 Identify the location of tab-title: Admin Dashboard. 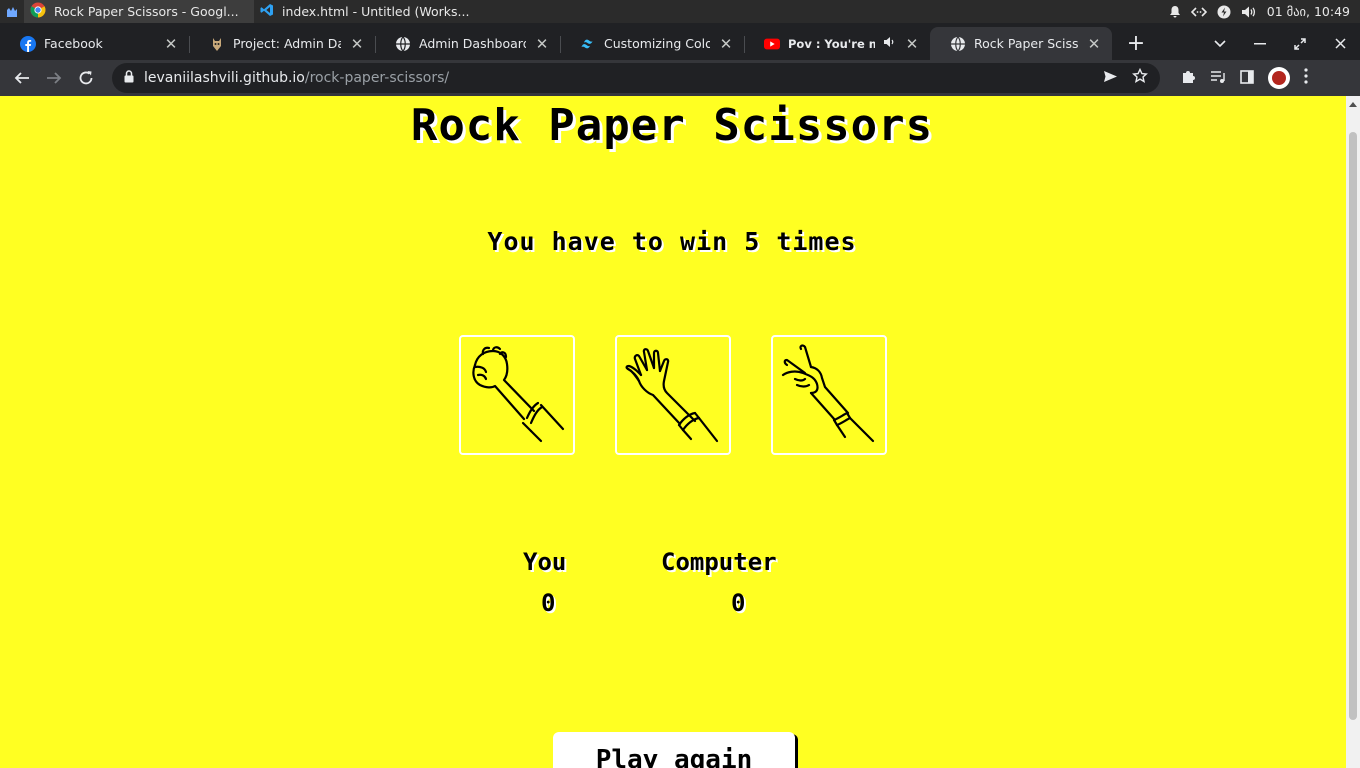
(472, 43).